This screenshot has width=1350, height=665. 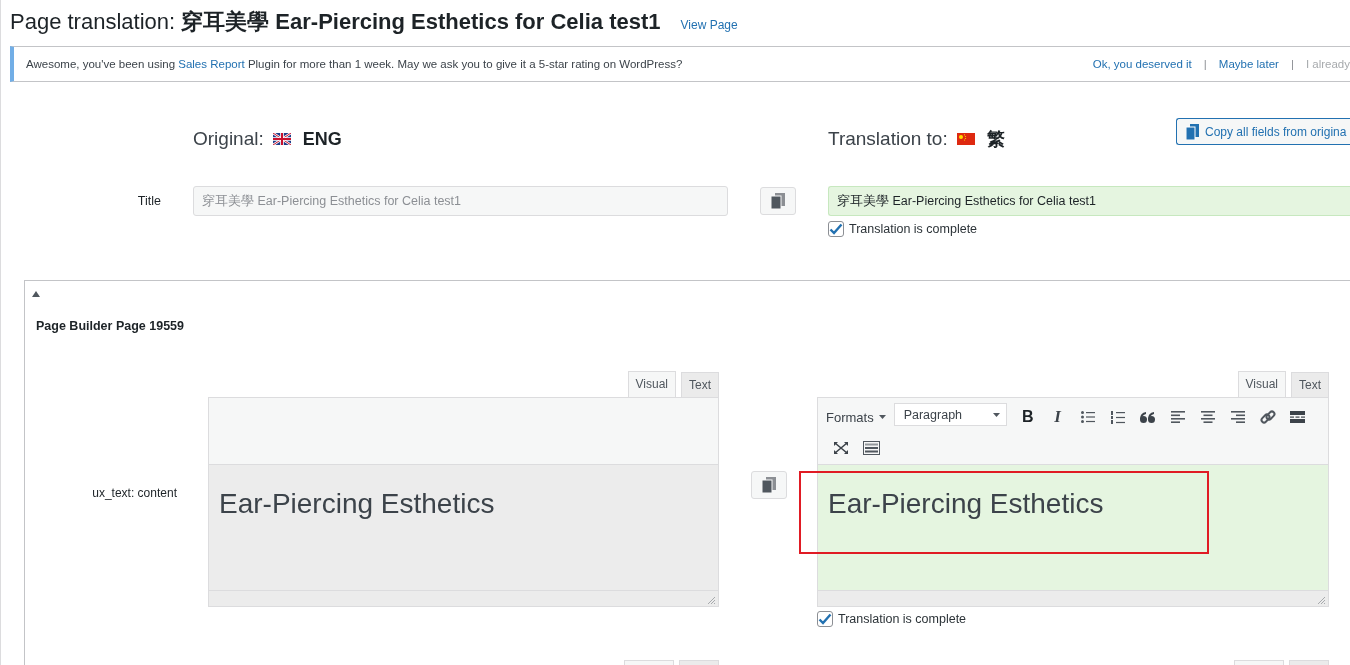 What do you see at coordinates (1057, 417) in the screenshot?
I see `italic-button: I` at bounding box center [1057, 417].